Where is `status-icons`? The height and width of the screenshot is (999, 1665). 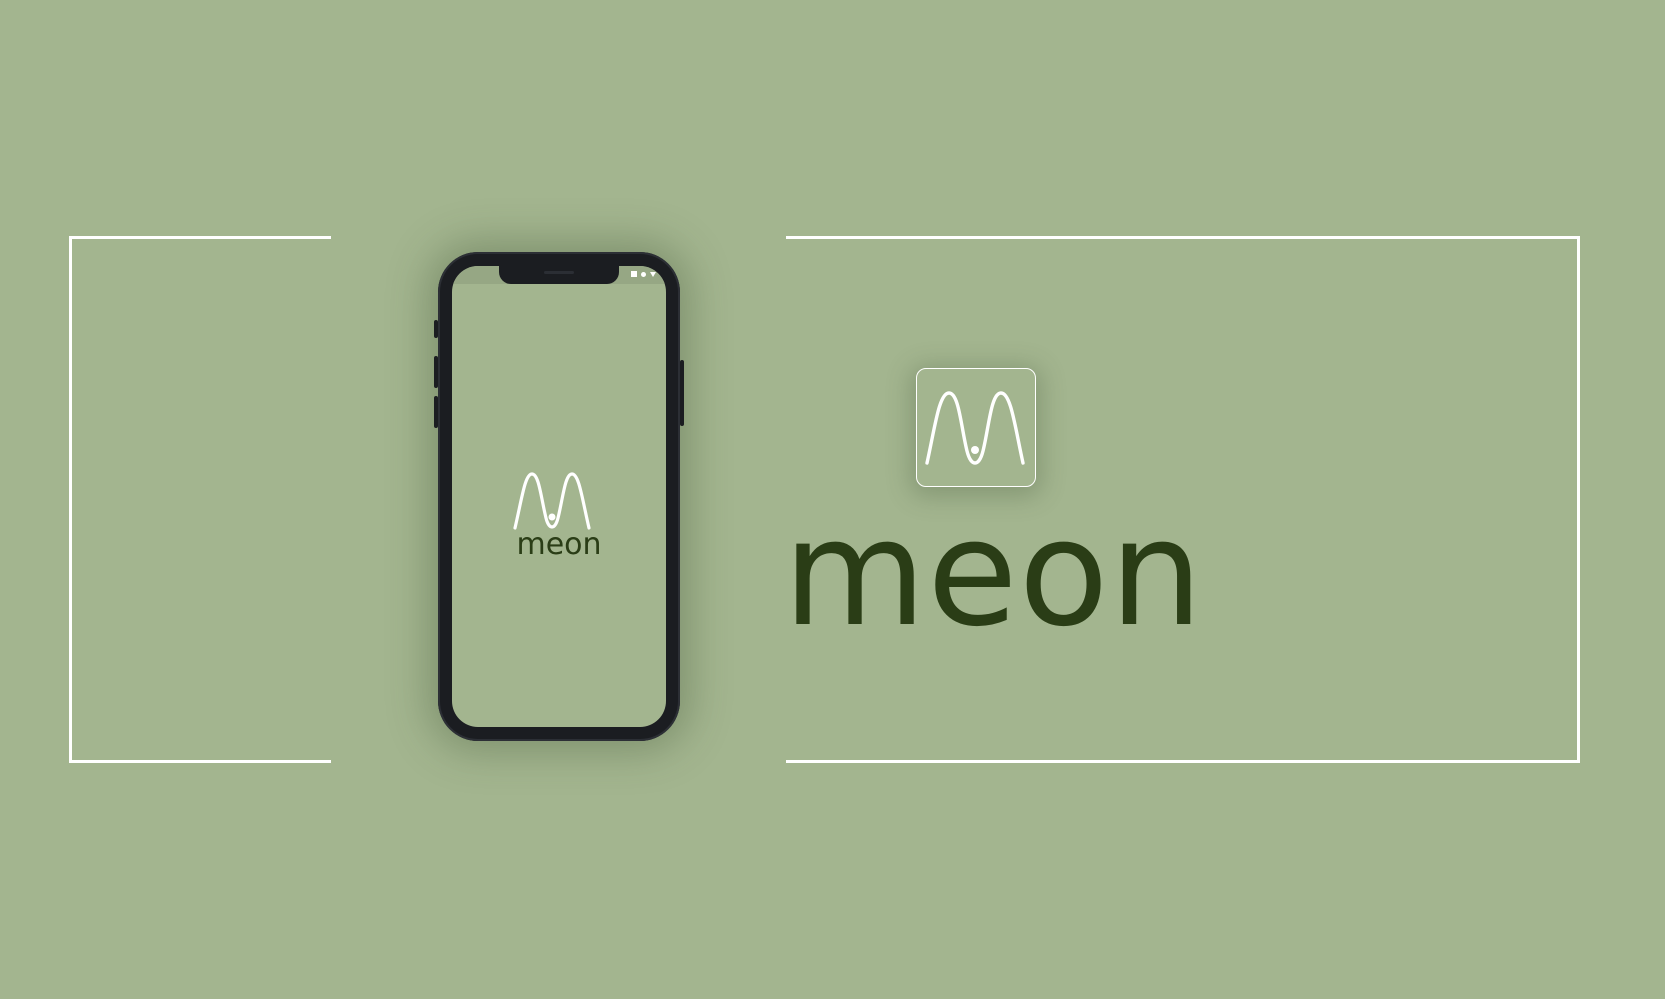
status-icons is located at coordinates (643, 274).